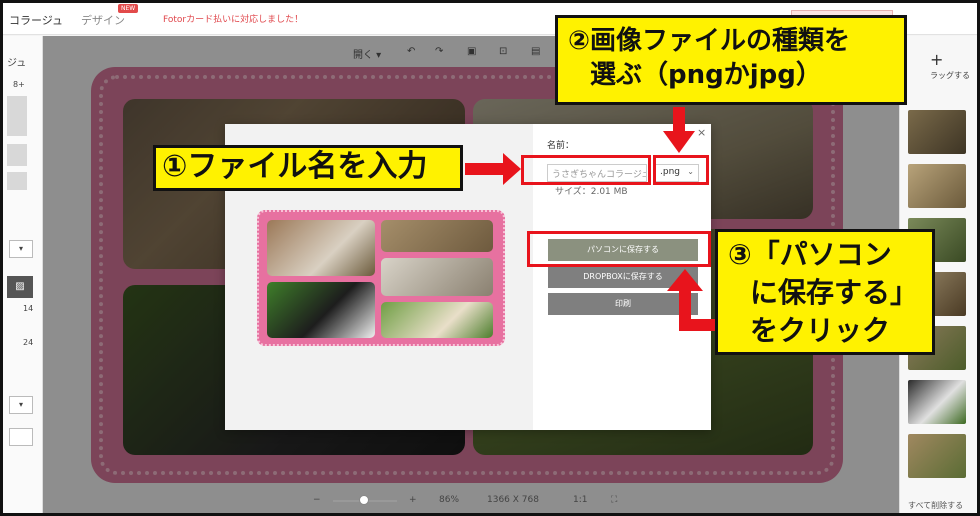 This screenshot has height=516, width=980. Describe the element at coordinates (493, 169) in the screenshot. I see `arrow-to-filename` at that location.